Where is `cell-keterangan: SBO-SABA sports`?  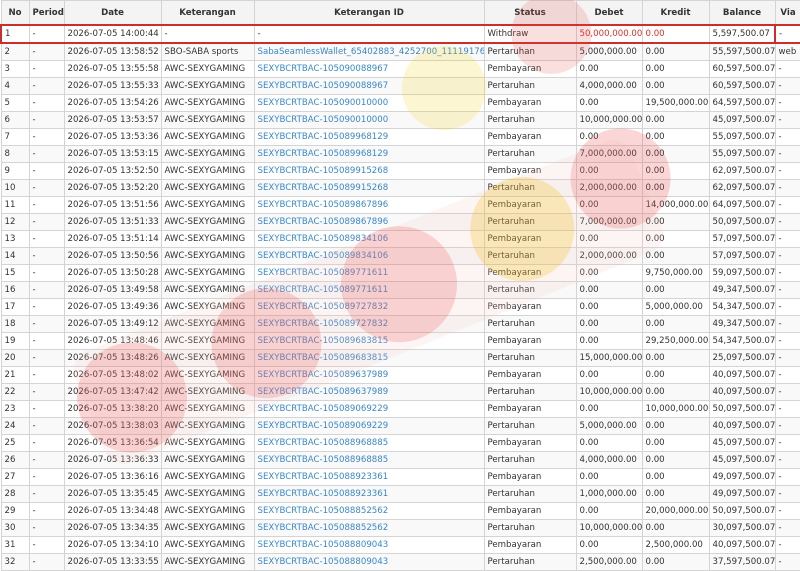 cell-keterangan: SBO-SABA sports is located at coordinates (207, 51).